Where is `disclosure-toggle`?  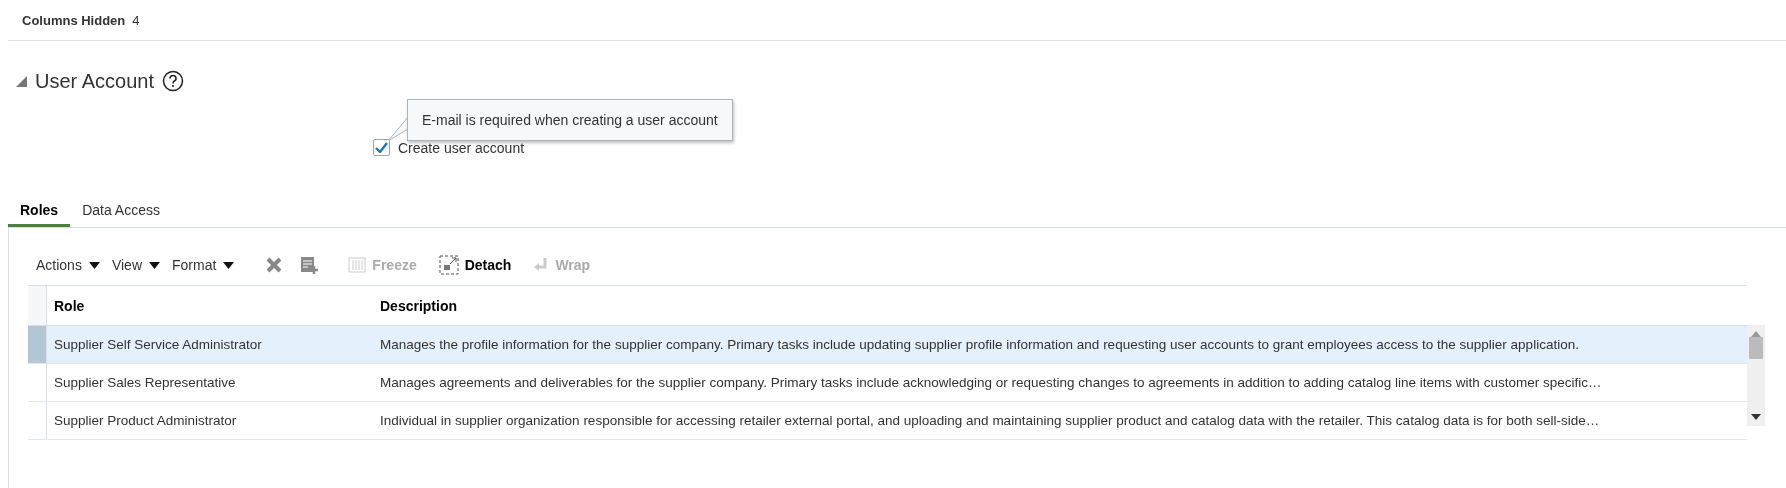
disclosure-toggle is located at coordinates (21, 81).